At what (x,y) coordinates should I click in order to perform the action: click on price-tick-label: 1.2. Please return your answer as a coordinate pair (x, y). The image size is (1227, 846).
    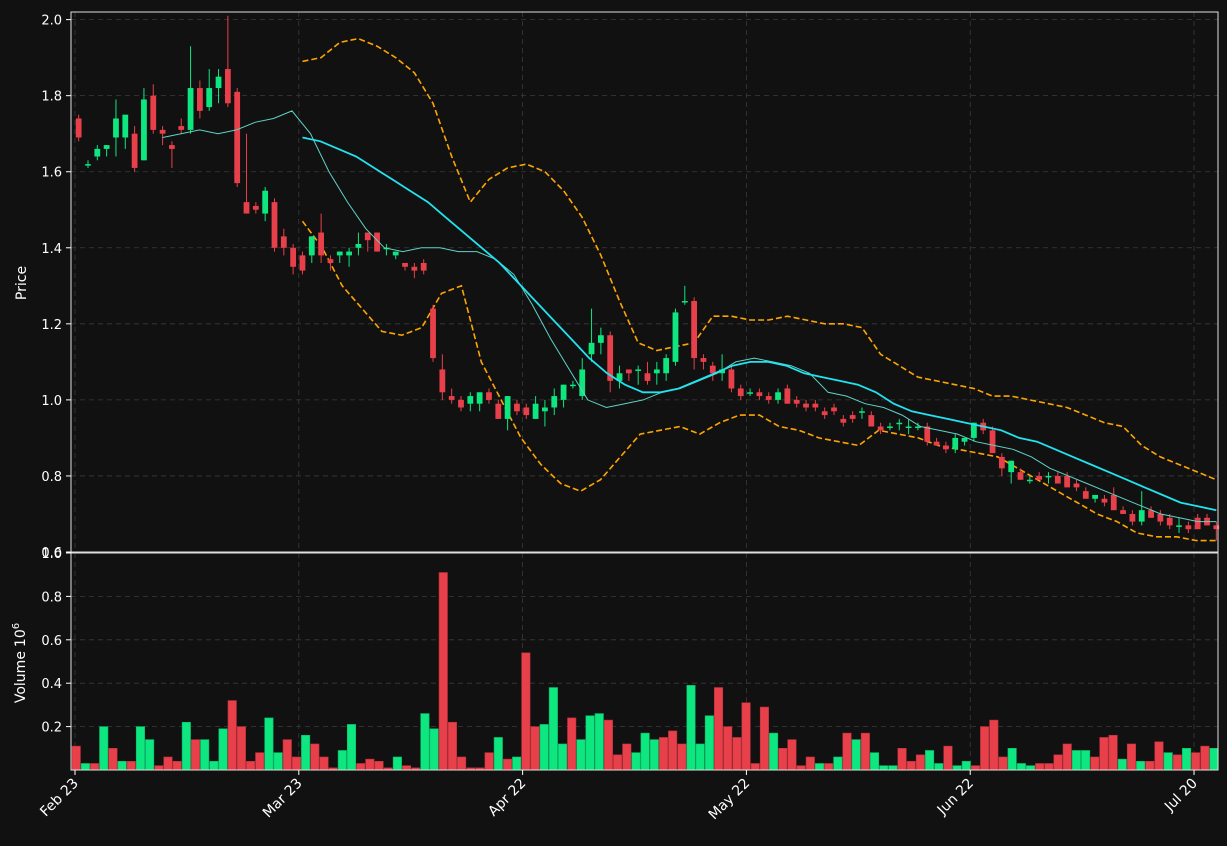
    Looking at the image, I should click on (51, 325).